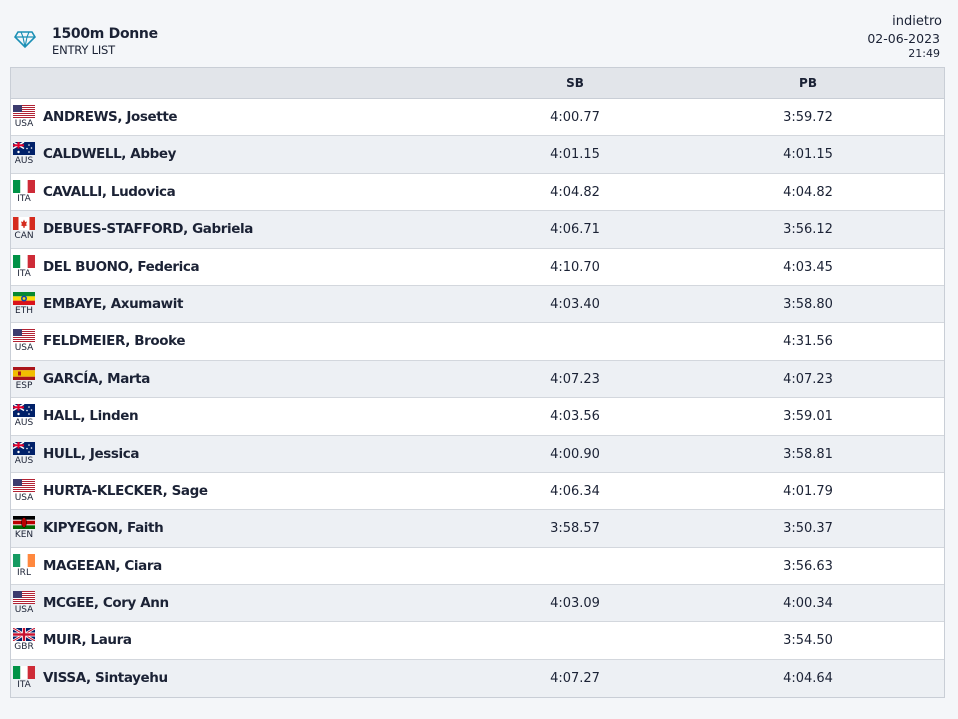  What do you see at coordinates (477, 641) in the screenshot?
I see `table-row: GBR MUIR, Laura 3:54.50` at bounding box center [477, 641].